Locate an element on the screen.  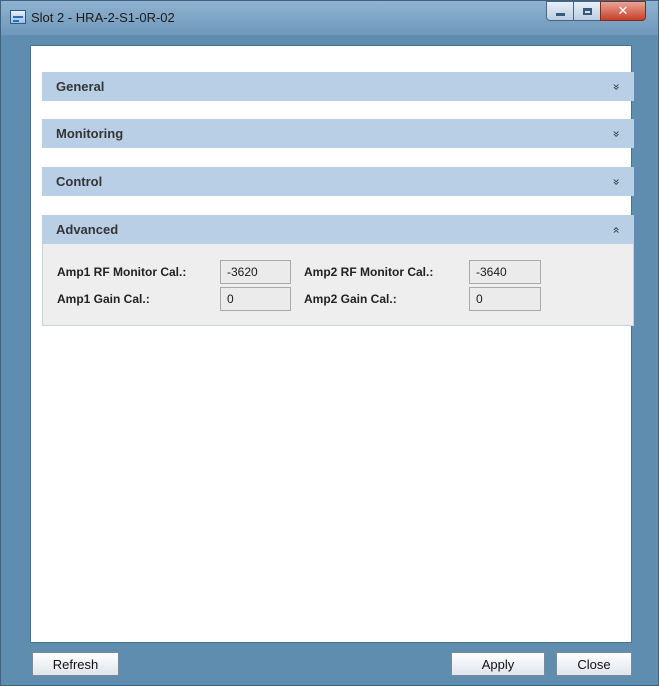
close-button: Close is located at coordinates (594, 664).